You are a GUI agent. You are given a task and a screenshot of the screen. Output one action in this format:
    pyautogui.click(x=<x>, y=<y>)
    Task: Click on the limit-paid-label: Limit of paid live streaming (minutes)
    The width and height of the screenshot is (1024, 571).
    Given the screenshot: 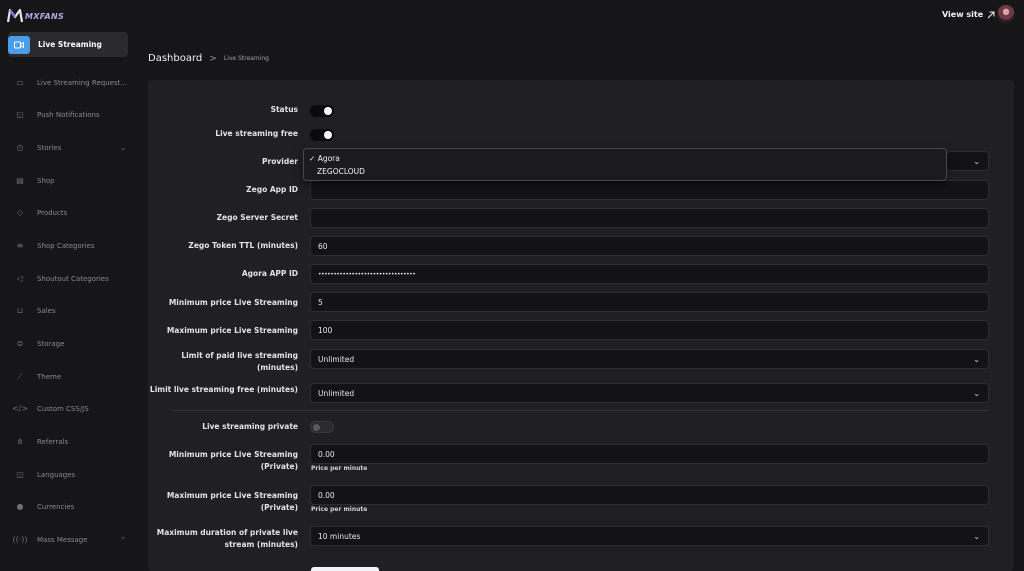 What is the action you would take?
    pyautogui.click(x=223, y=362)
    